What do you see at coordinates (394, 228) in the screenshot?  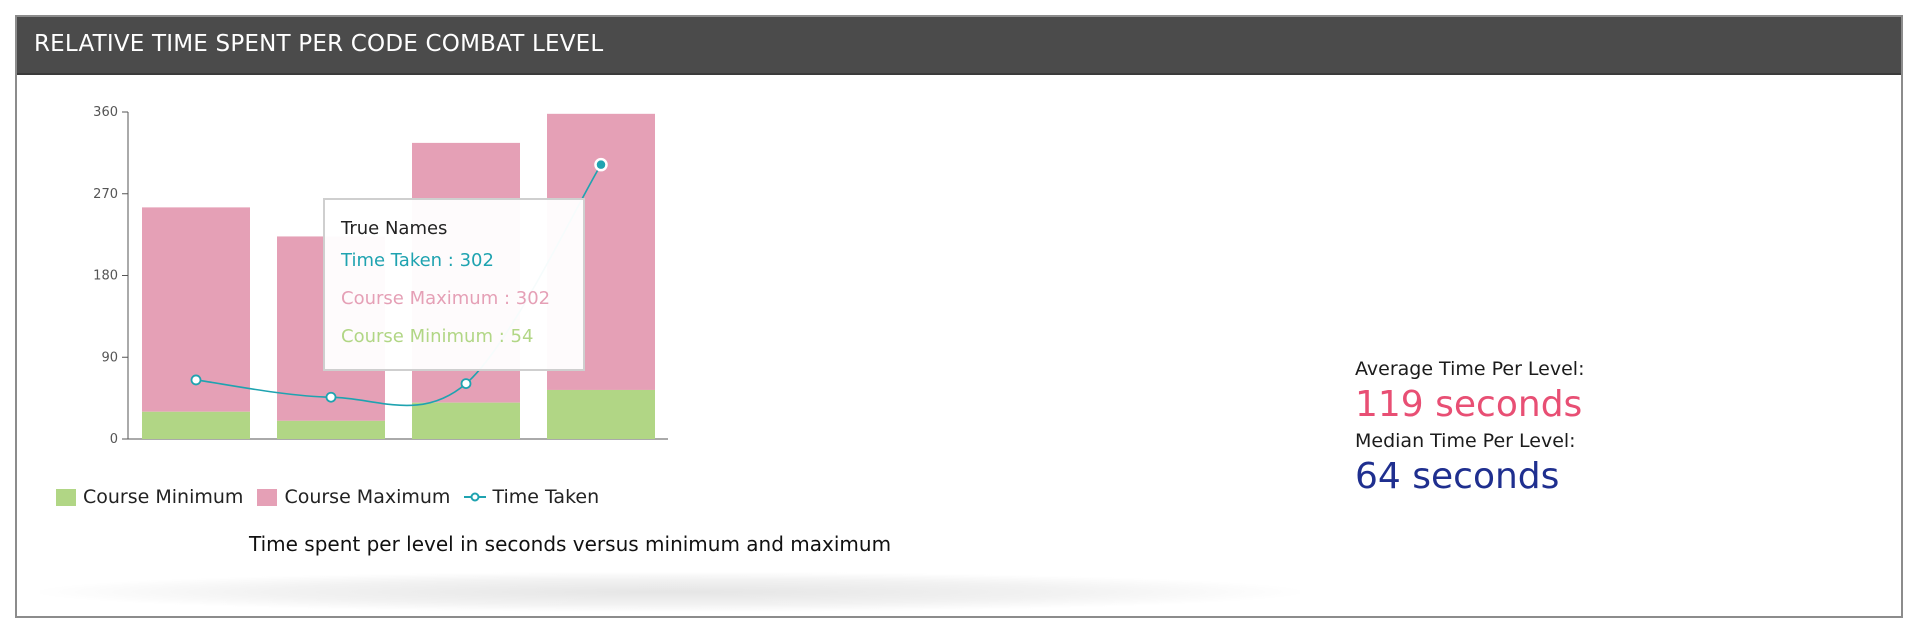 I see `tooltip-title: True Names` at bounding box center [394, 228].